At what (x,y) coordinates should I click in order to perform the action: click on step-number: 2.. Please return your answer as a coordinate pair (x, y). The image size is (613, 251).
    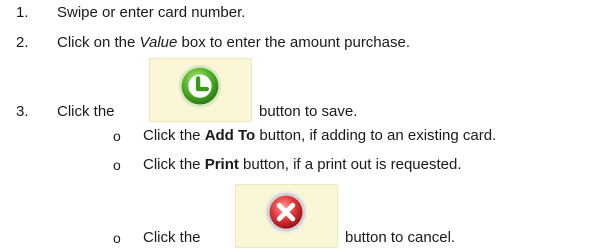
    Looking at the image, I should click on (22, 42).